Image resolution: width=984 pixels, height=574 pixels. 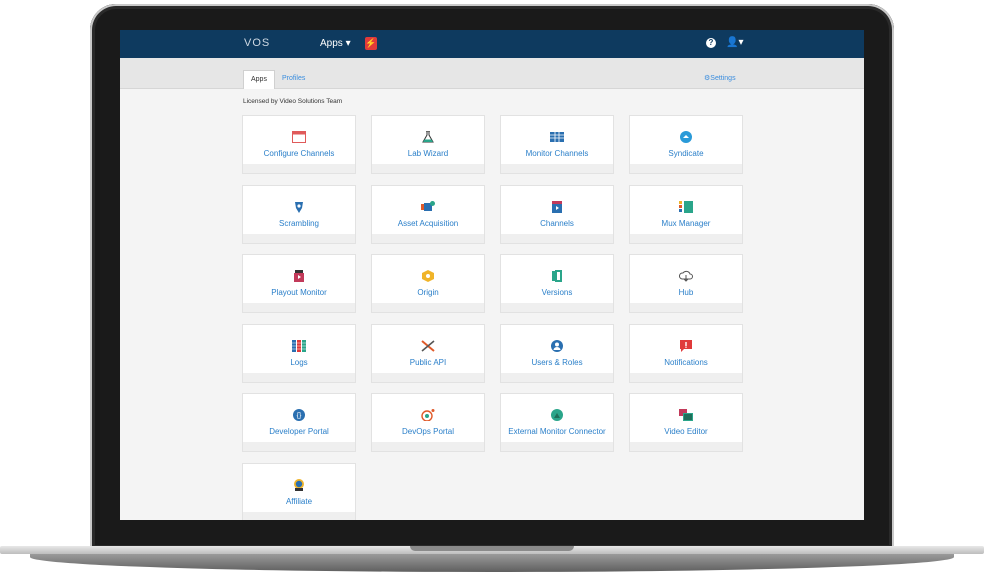 What do you see at coordinates (686, 214) in the screenshot?
I see `app-card-mux-manager: Mux Manager` at bounding box center [686, 214].